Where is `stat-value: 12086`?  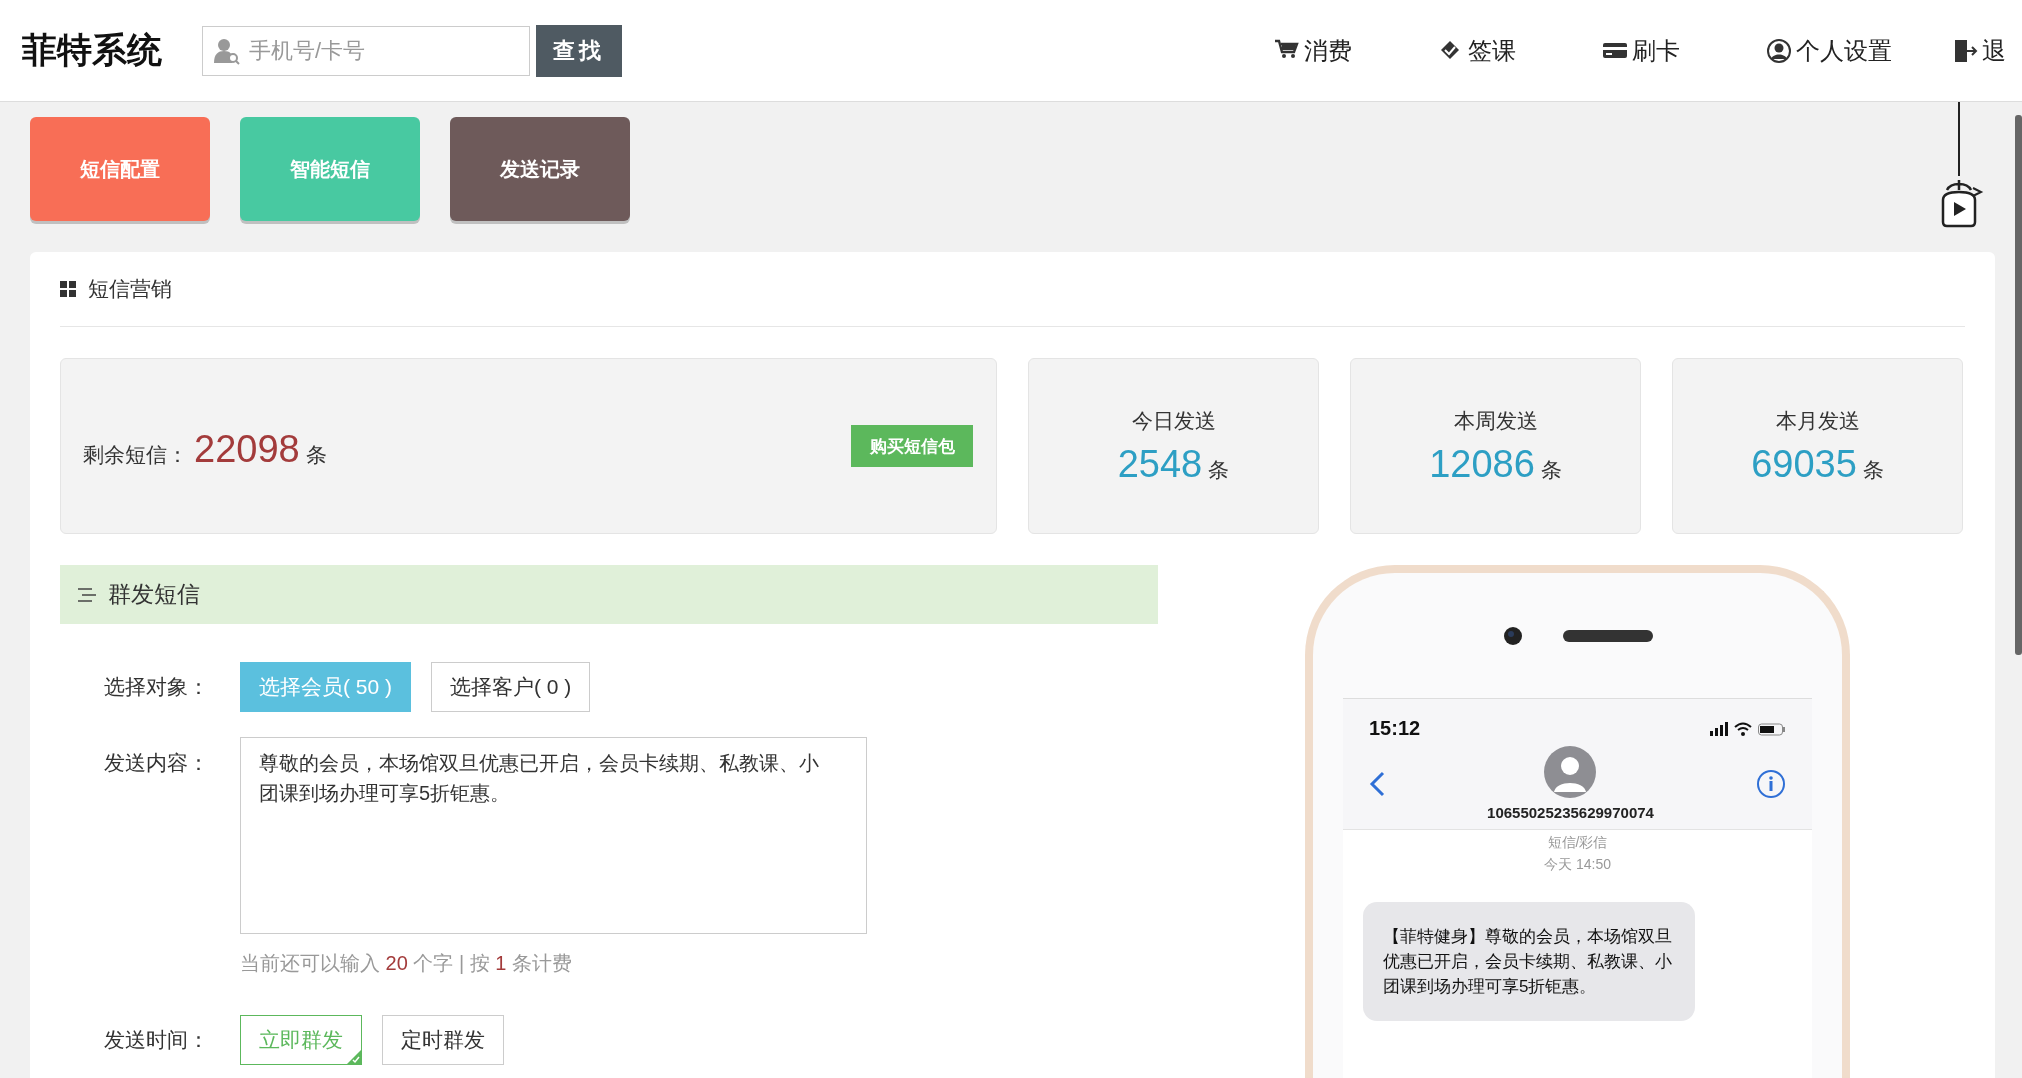
stat-value: 12086 is located at coordinates (1482, 464).